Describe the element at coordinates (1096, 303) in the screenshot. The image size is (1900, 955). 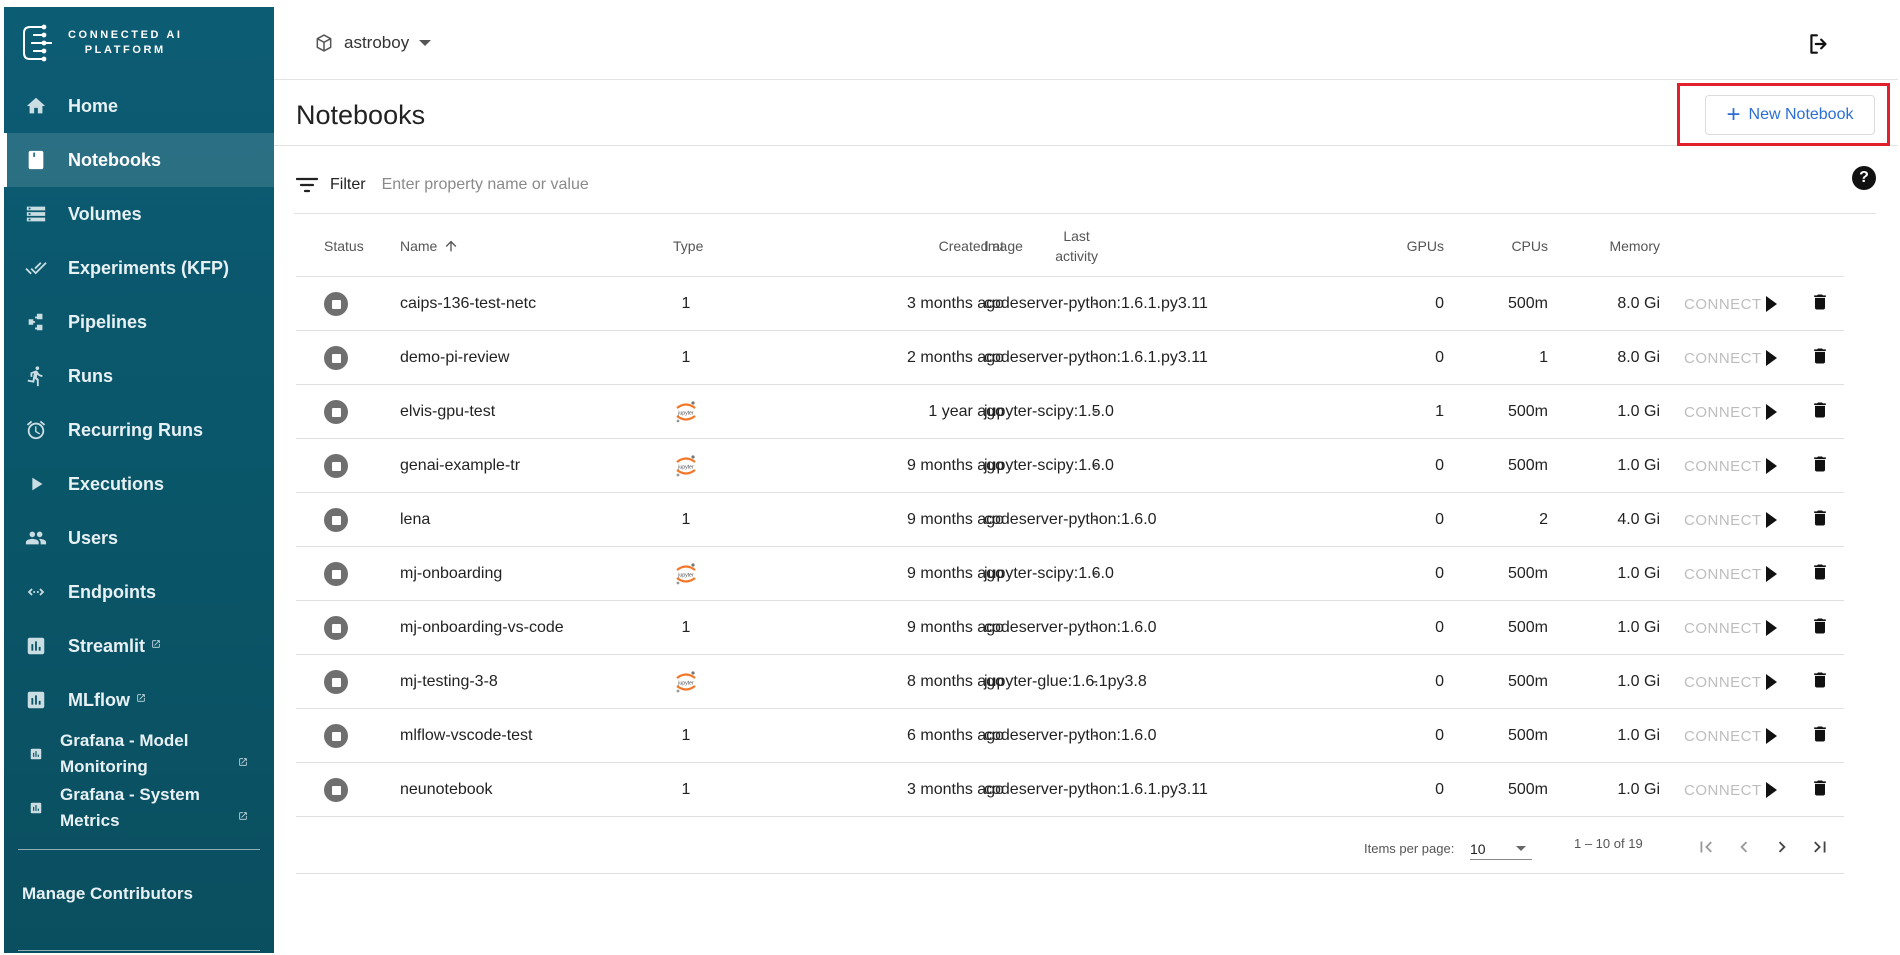
I see `image-name: codeserver-python:1.6.1.py3.11` at that location.